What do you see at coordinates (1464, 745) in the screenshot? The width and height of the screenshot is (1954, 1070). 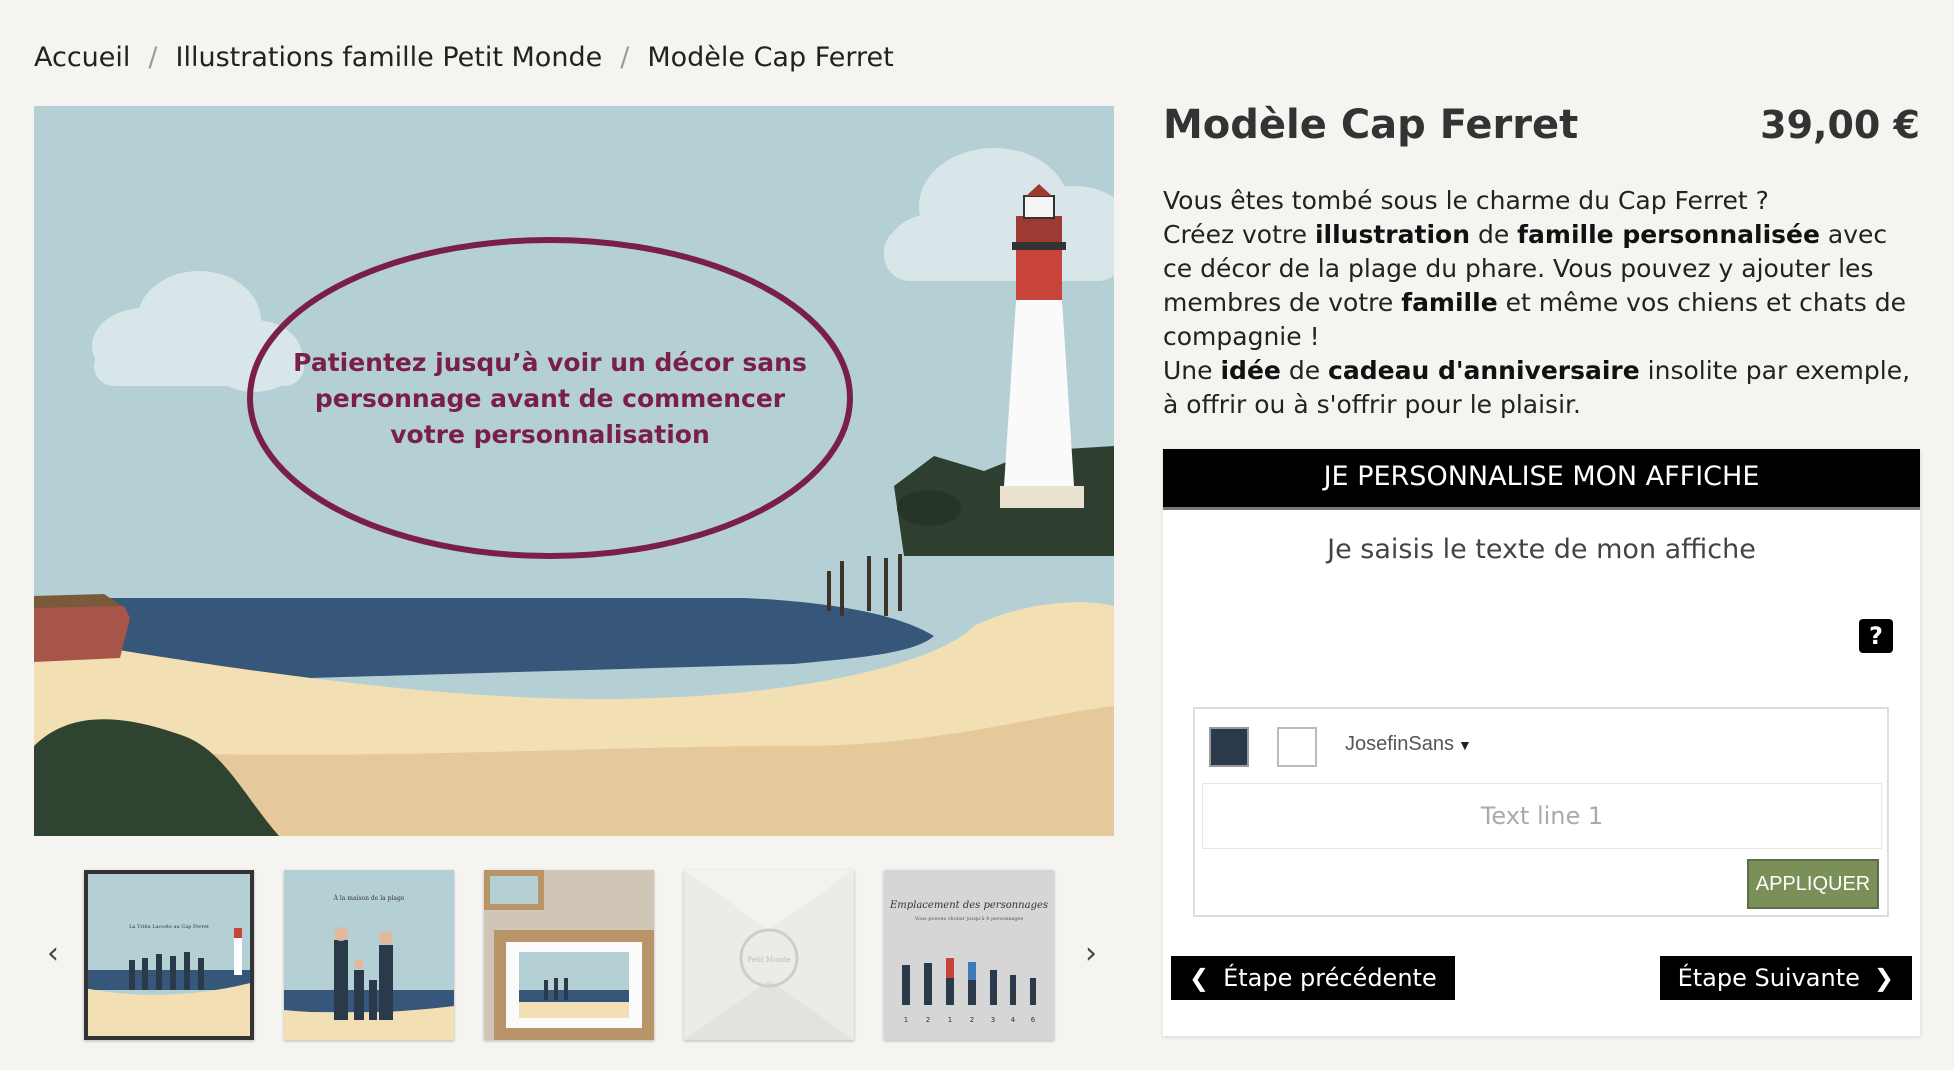 I see `chevron-down-icon: ▼` at bounding box center [1464, 745].